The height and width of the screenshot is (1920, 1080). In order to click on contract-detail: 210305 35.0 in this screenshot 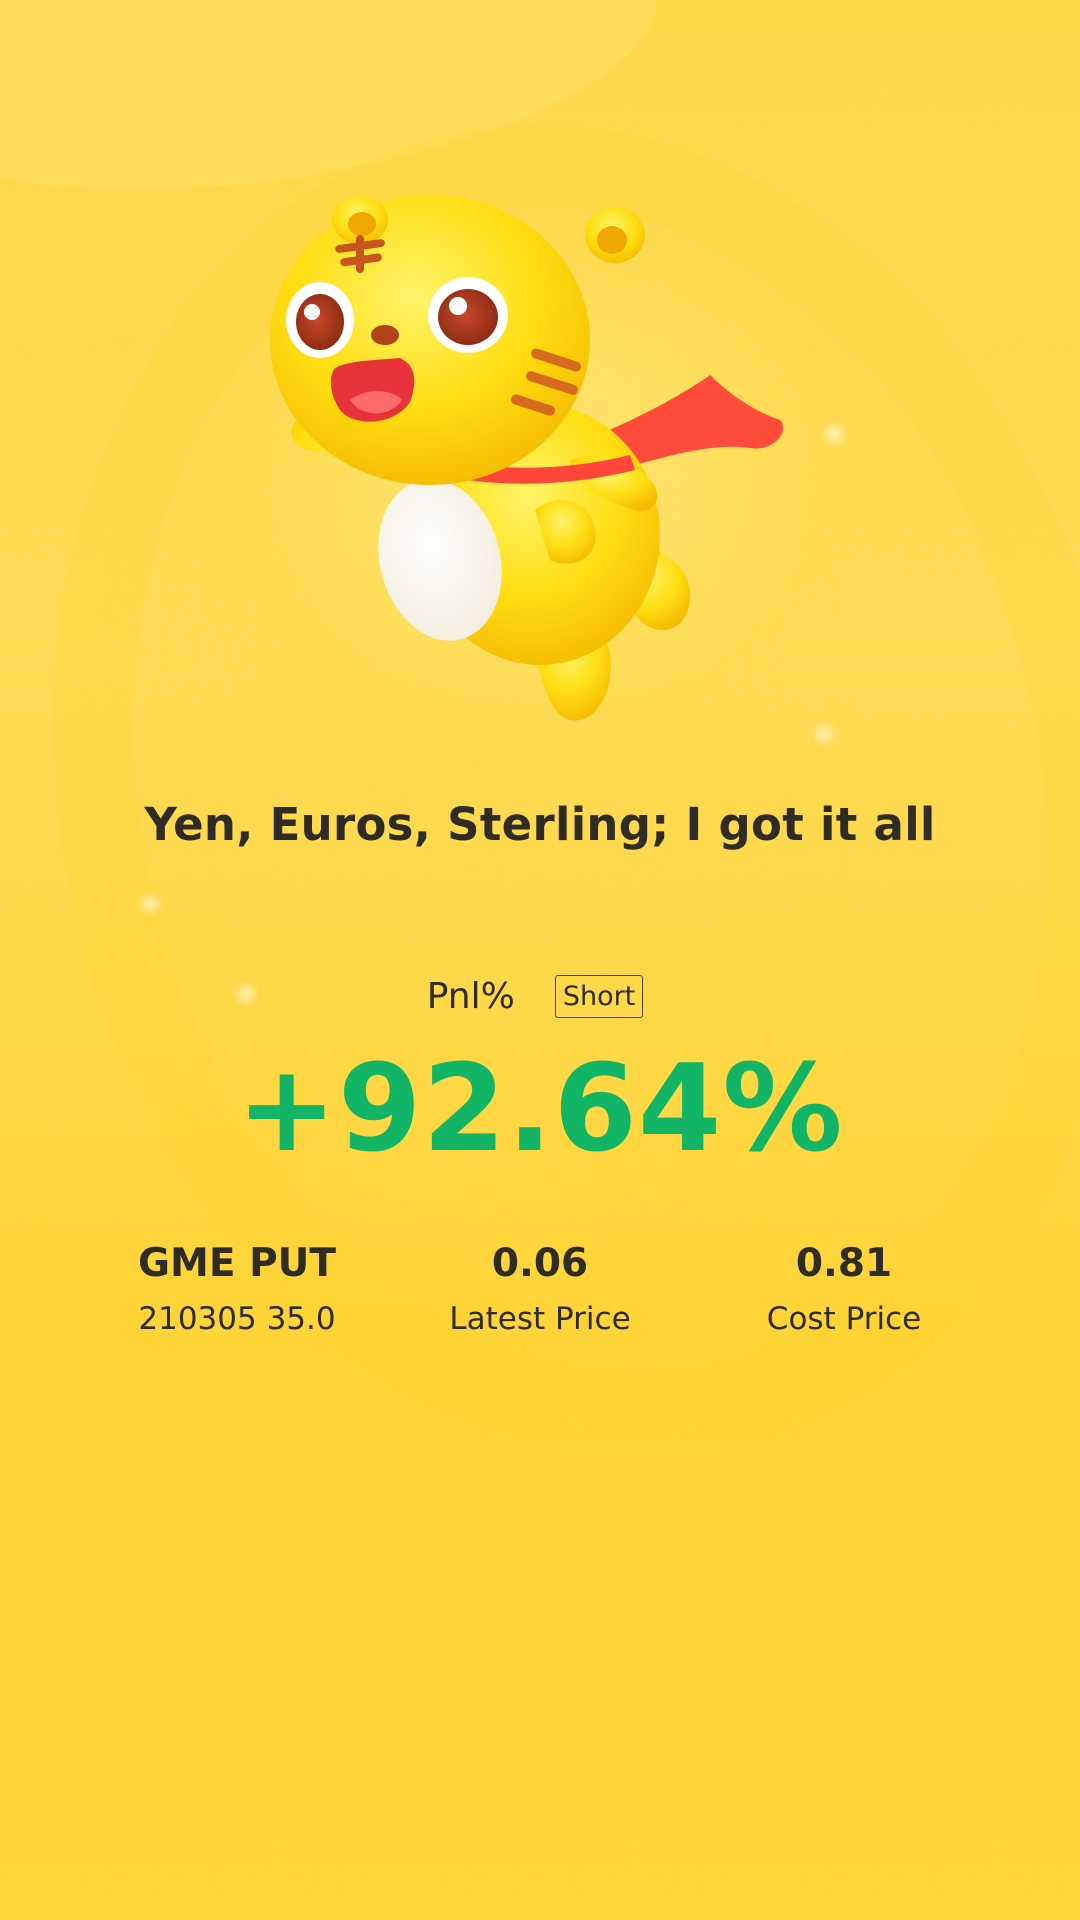, I will do `click(237, 1318)`.